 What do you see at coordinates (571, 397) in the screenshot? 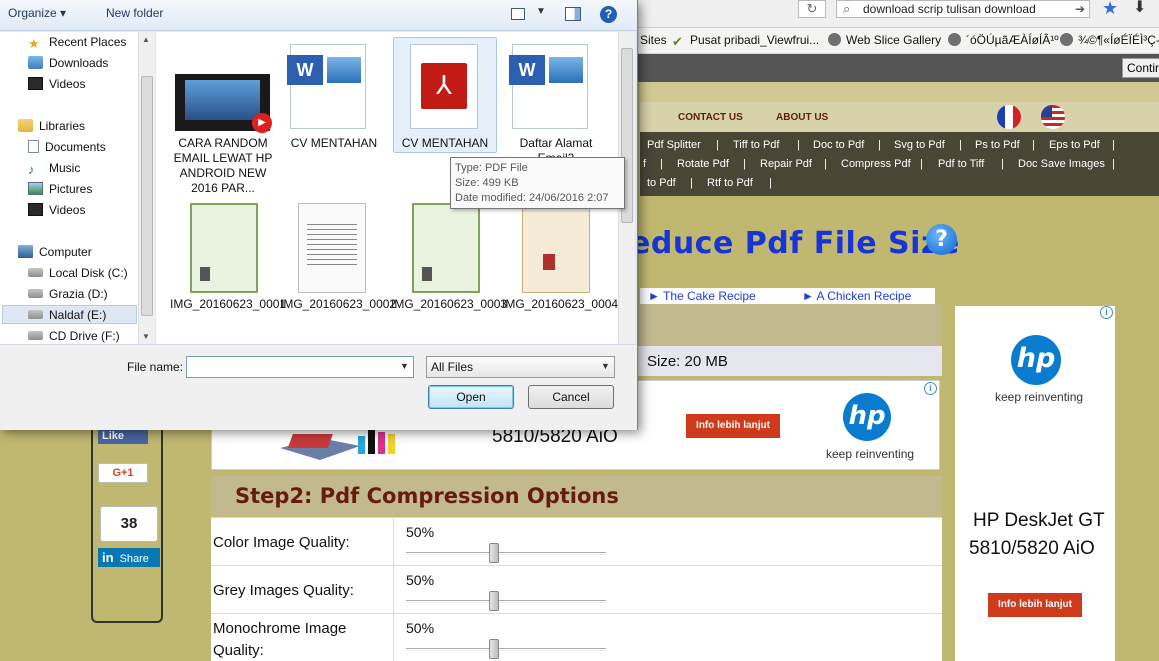
I see `cancel-button: Cancel` at bounding box center [571, 397].